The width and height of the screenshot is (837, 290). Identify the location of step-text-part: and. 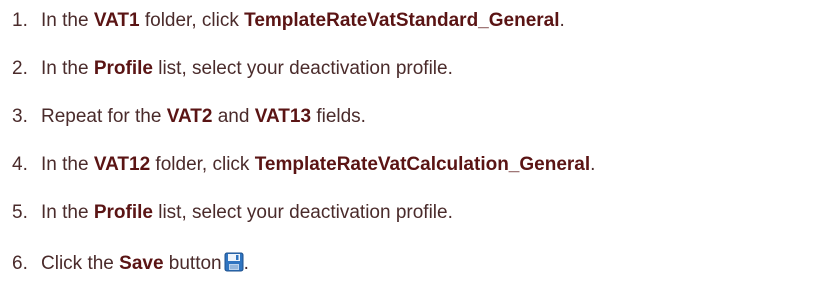
(233, 116).